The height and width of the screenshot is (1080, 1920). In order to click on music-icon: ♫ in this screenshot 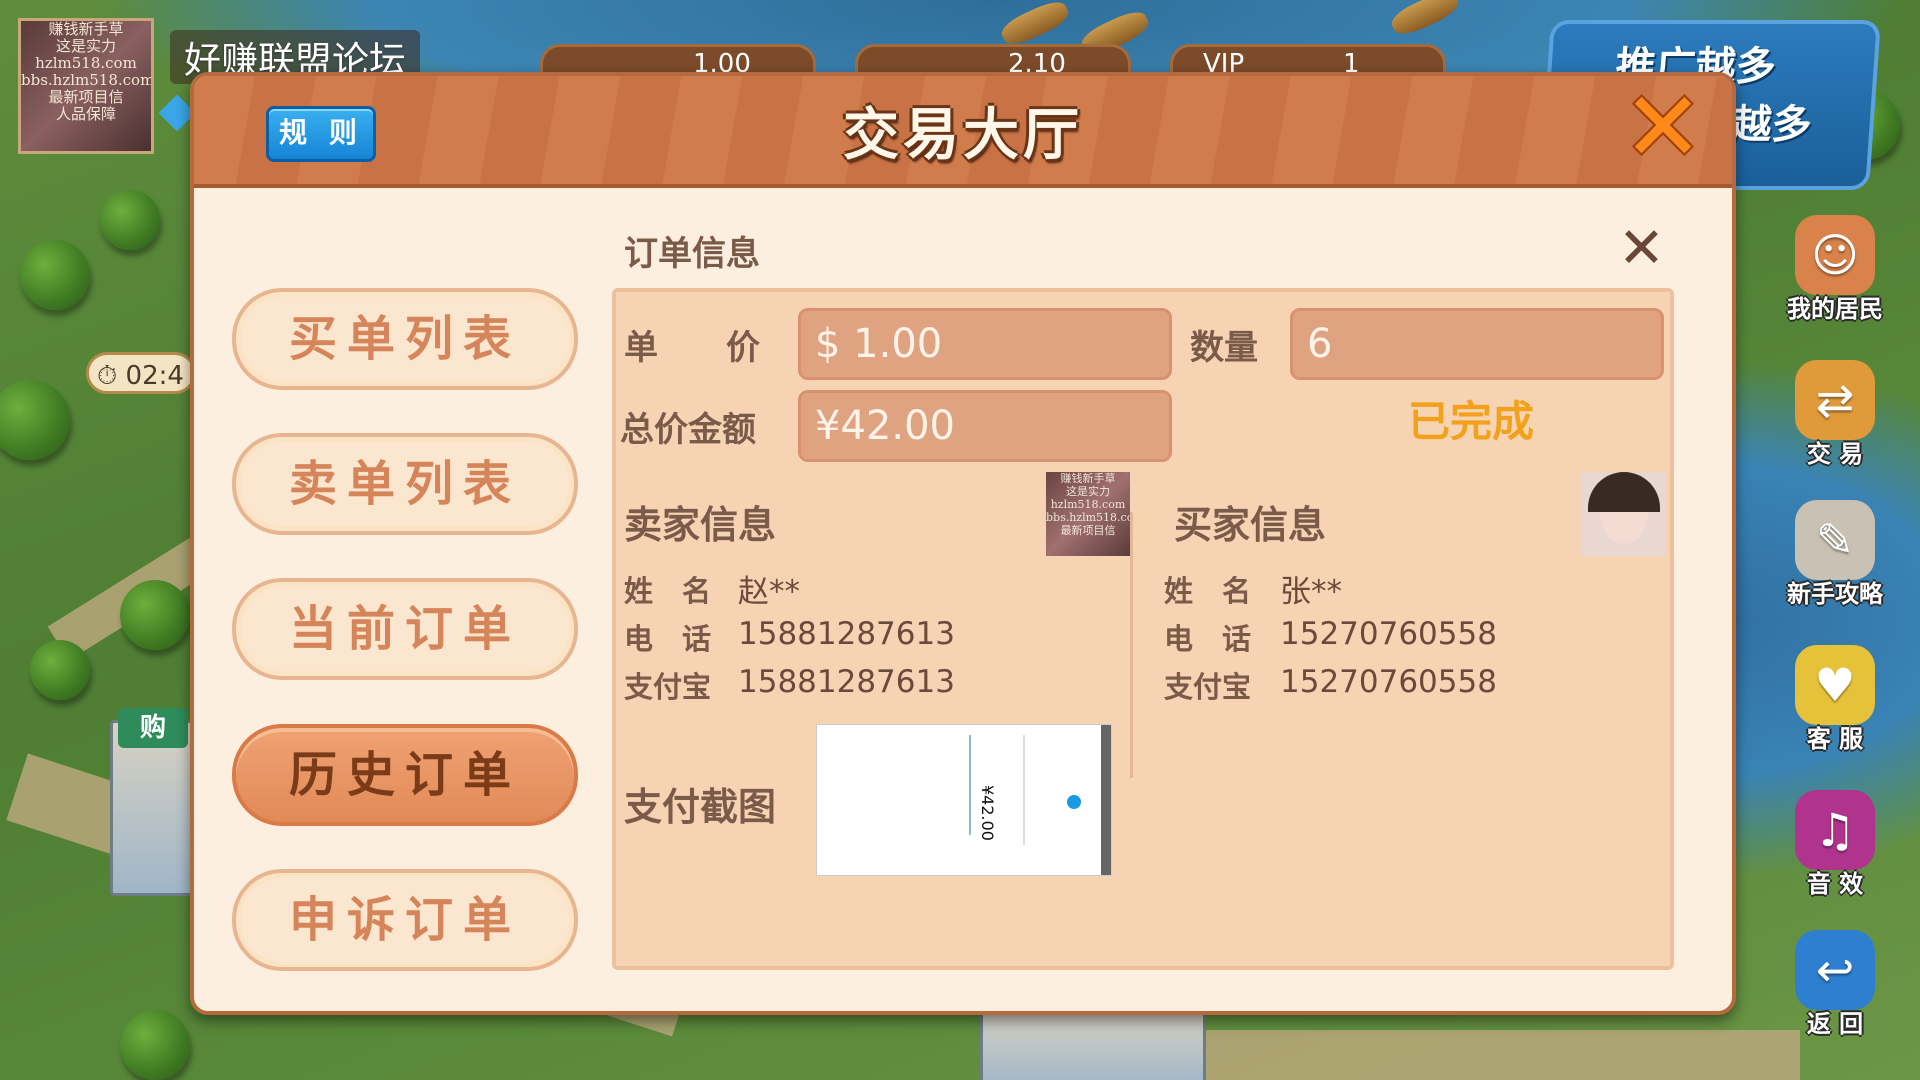, I will do `click(1835, 830)`.